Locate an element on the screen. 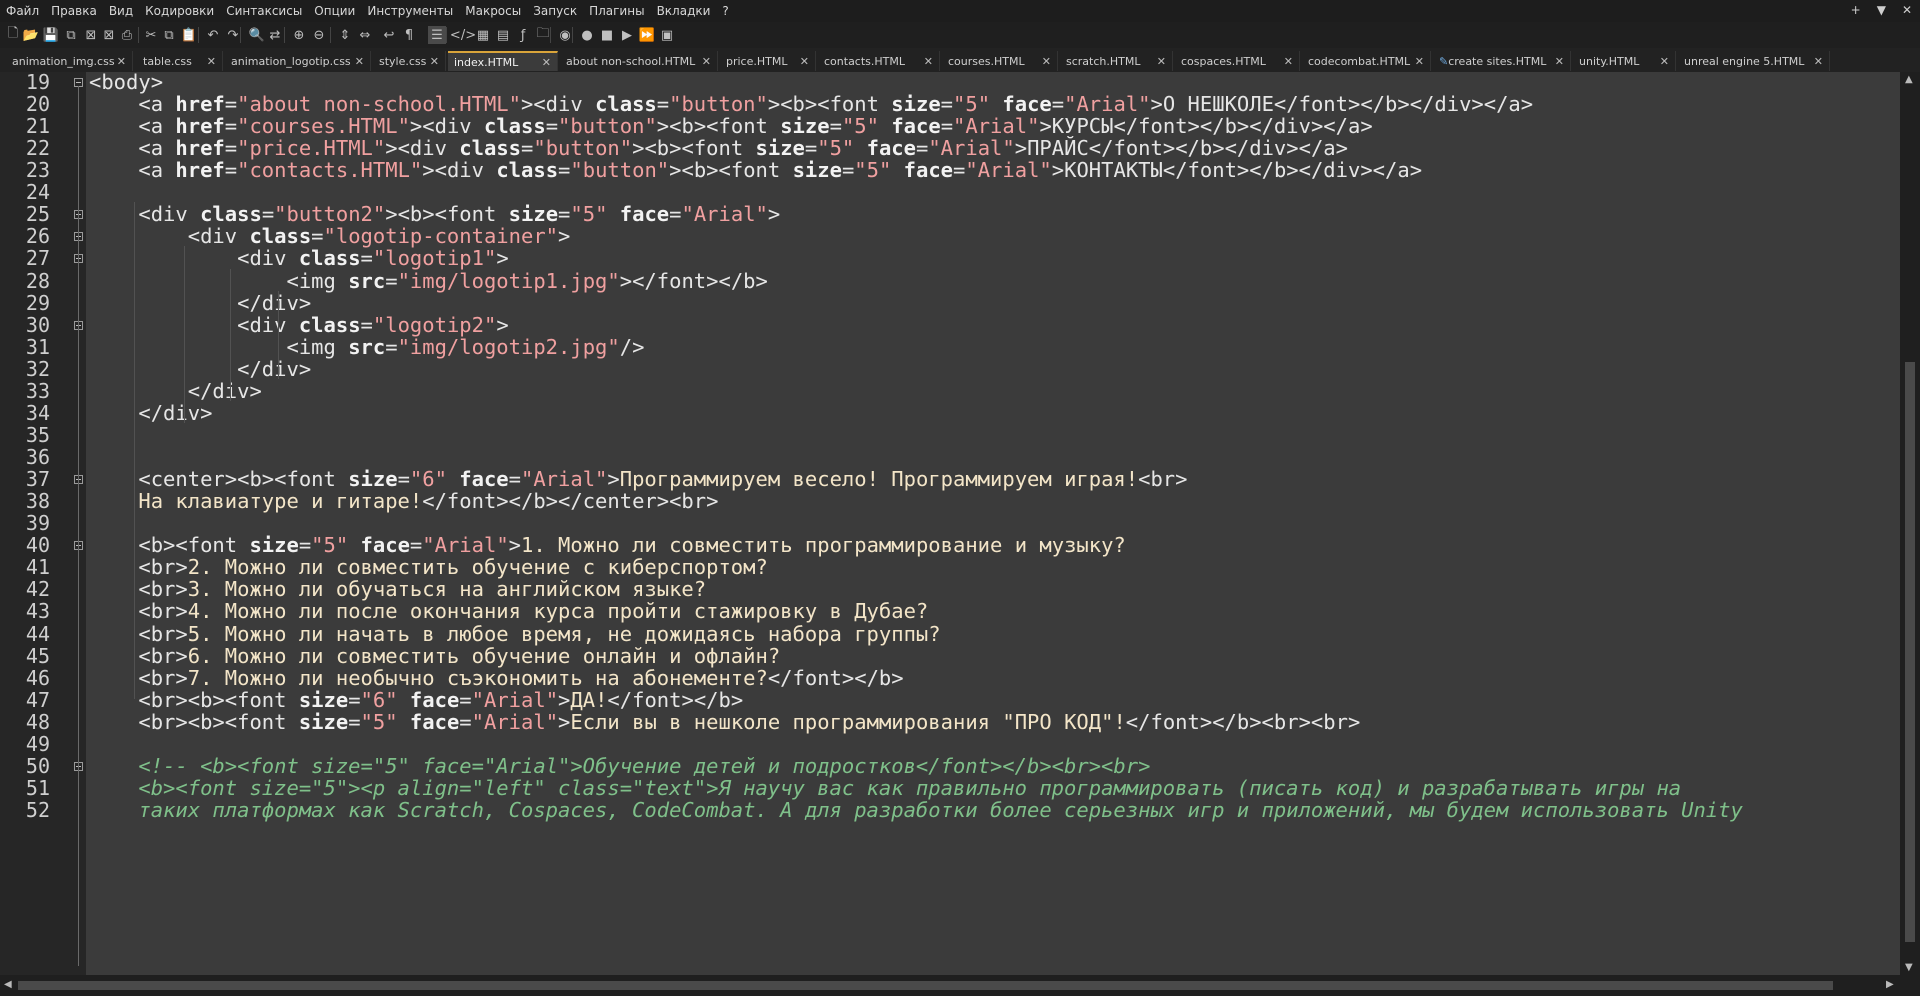 This screenshot has height=996, width=1920. menu-item-10: Вкладки is located at coordinates (684, 11).